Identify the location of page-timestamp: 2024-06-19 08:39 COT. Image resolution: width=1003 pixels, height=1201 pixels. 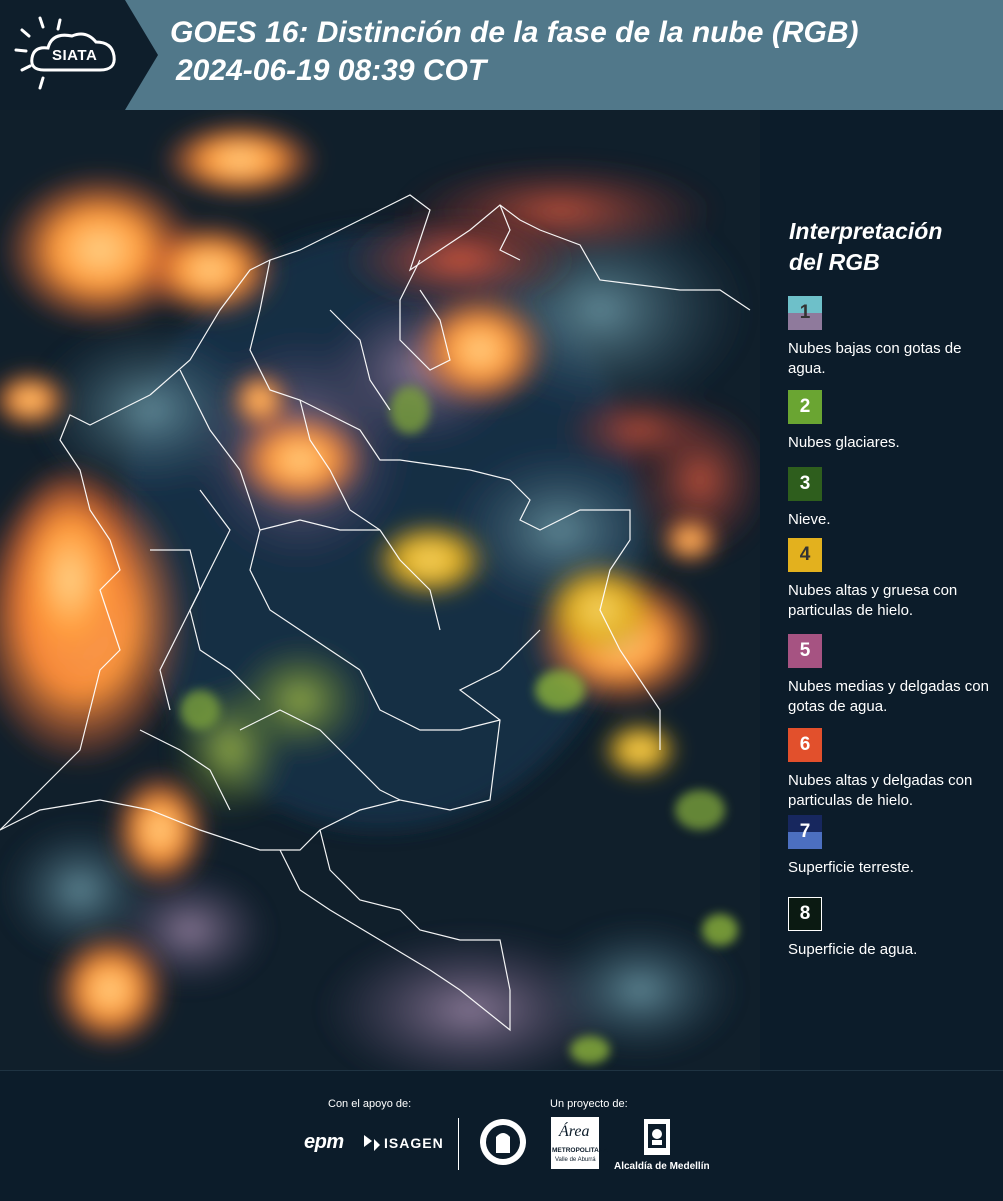
(331, 70).